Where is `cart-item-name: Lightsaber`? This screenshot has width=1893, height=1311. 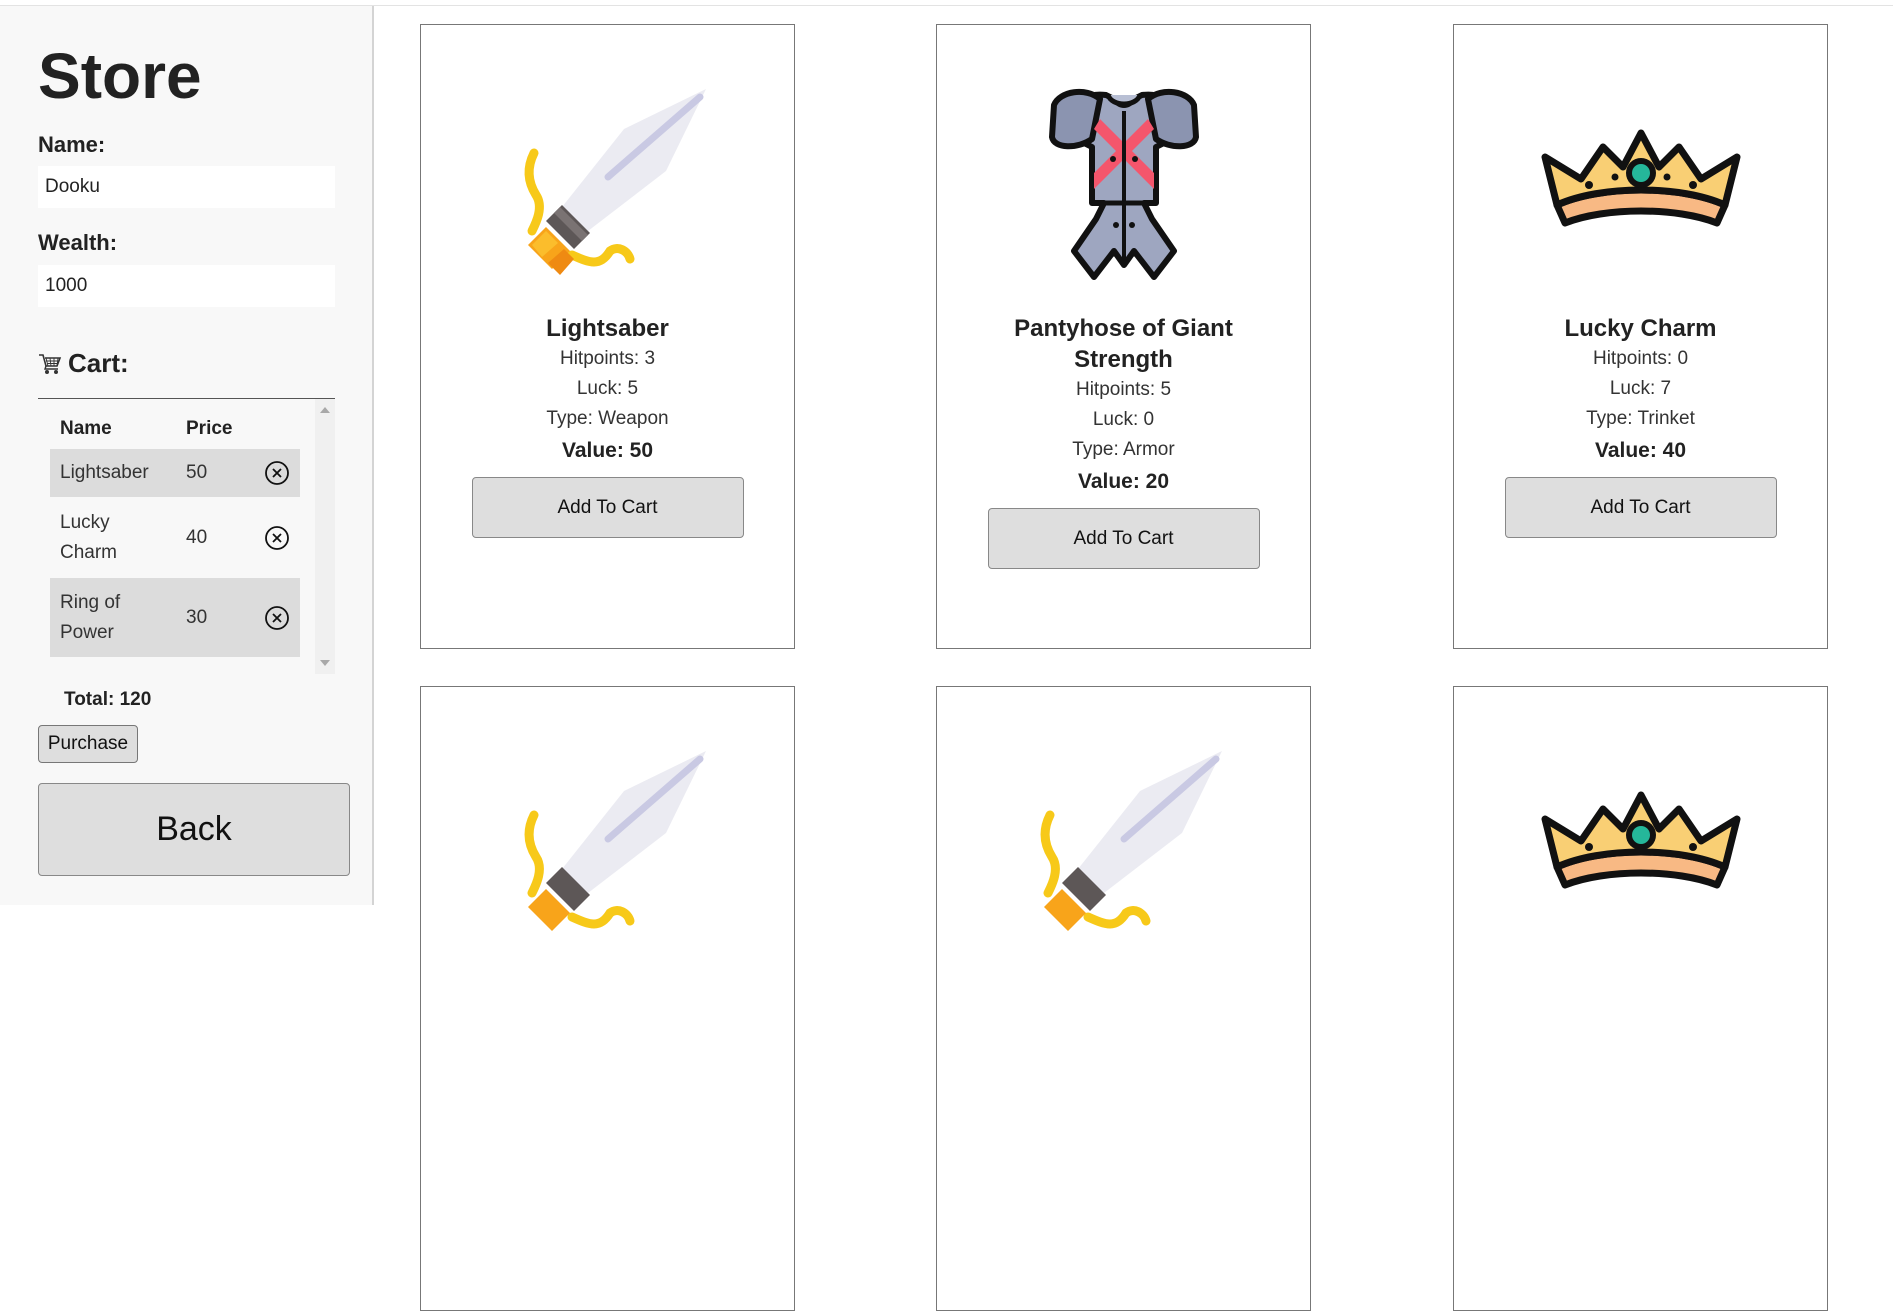 cart-item-name: Lightsaber is located at coordinates (104, 472).